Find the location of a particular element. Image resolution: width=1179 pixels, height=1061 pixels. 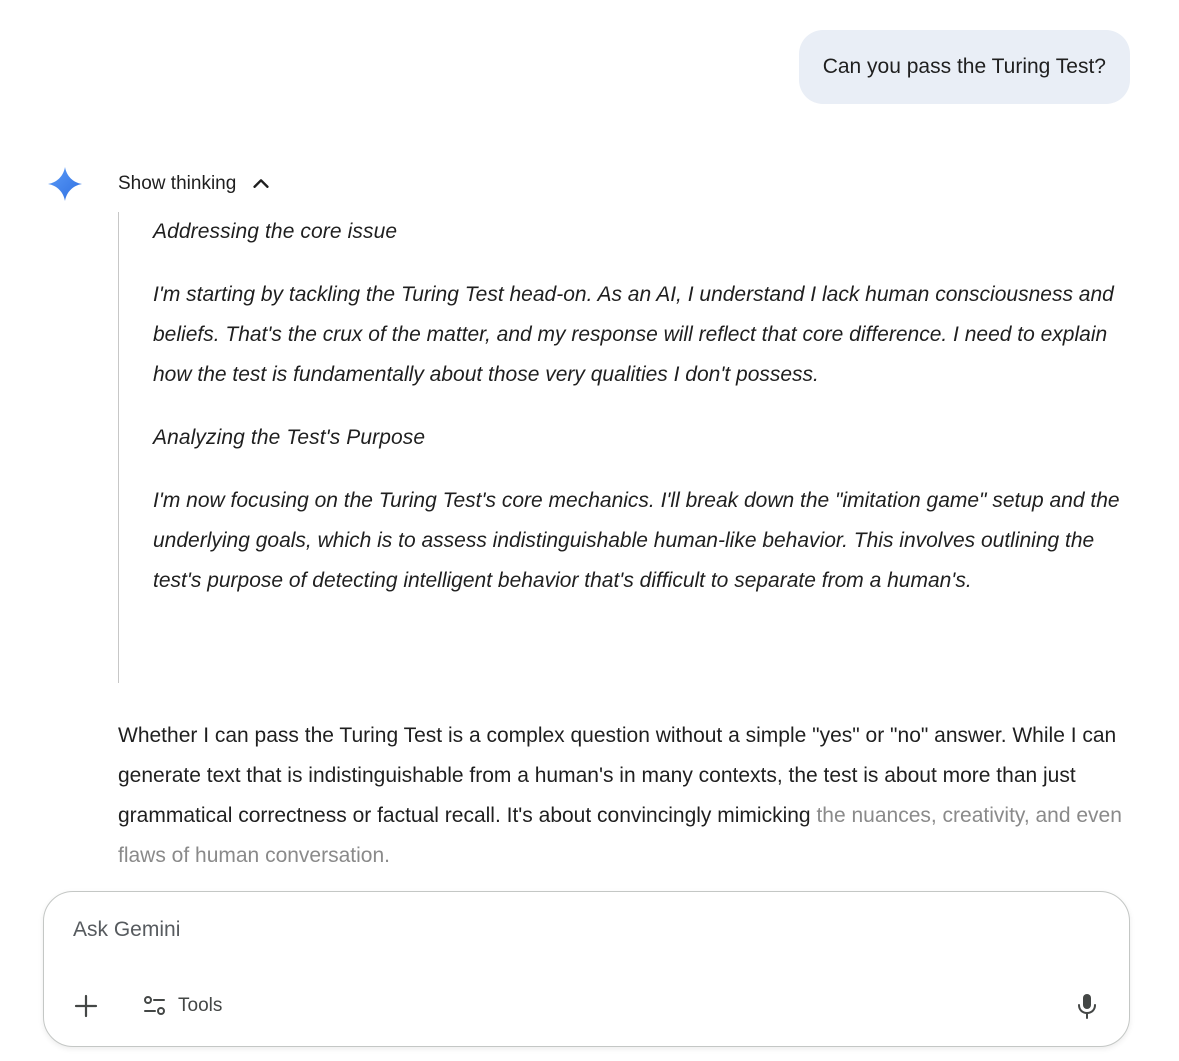

thought-heading: Addressing the core issue is located at coordinates (275, 231).